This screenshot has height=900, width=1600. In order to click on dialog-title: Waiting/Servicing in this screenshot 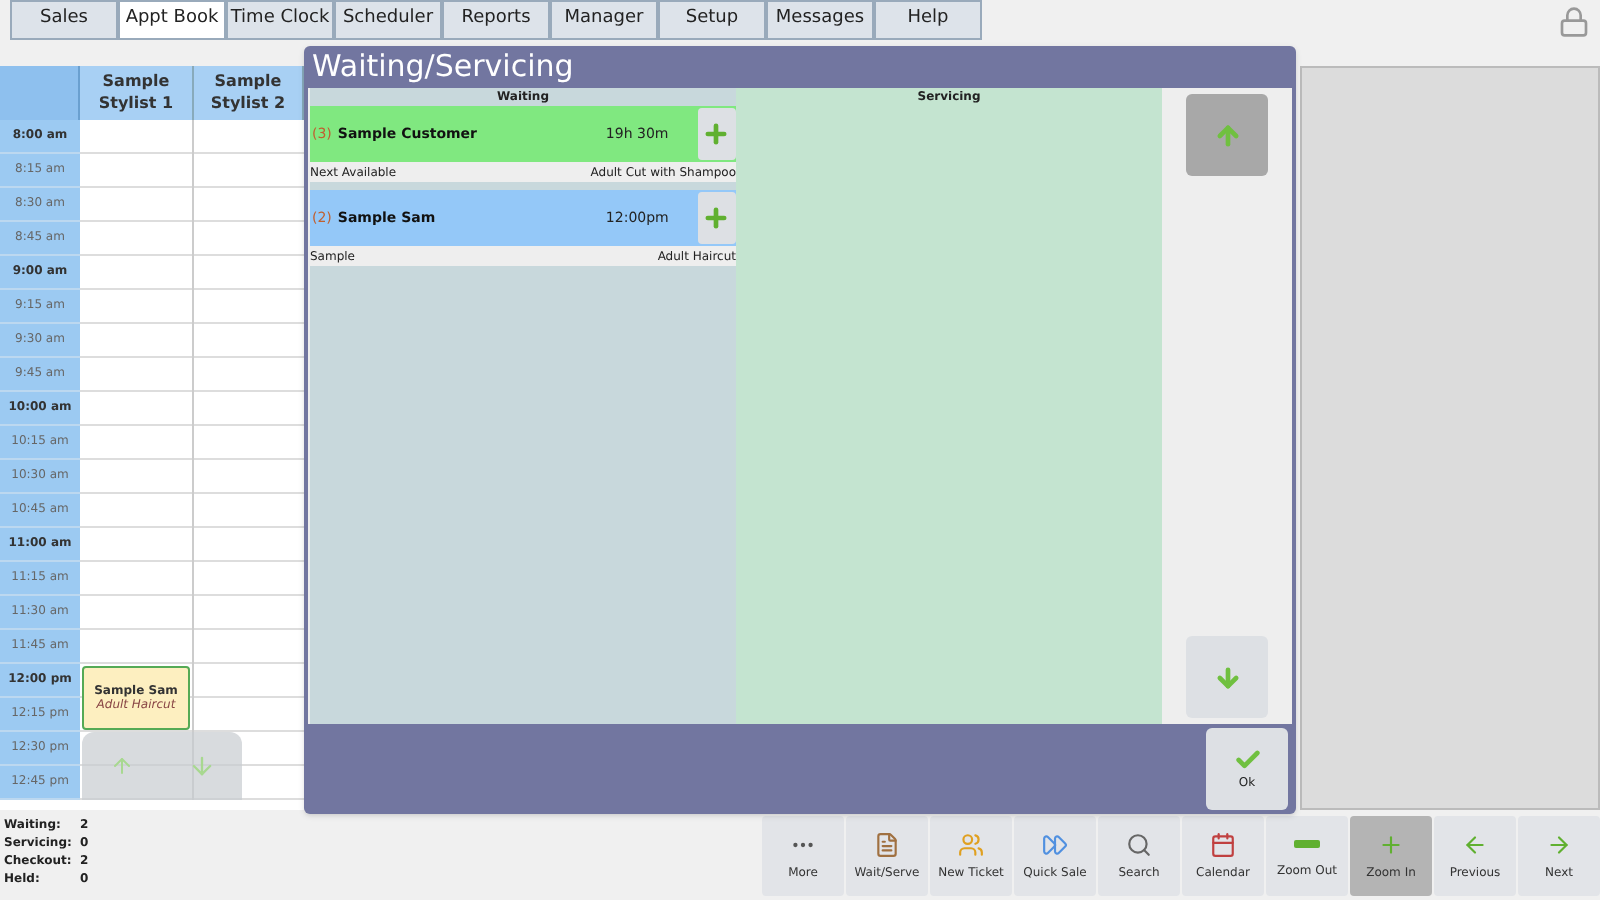, I will do `click(443, 67)`.